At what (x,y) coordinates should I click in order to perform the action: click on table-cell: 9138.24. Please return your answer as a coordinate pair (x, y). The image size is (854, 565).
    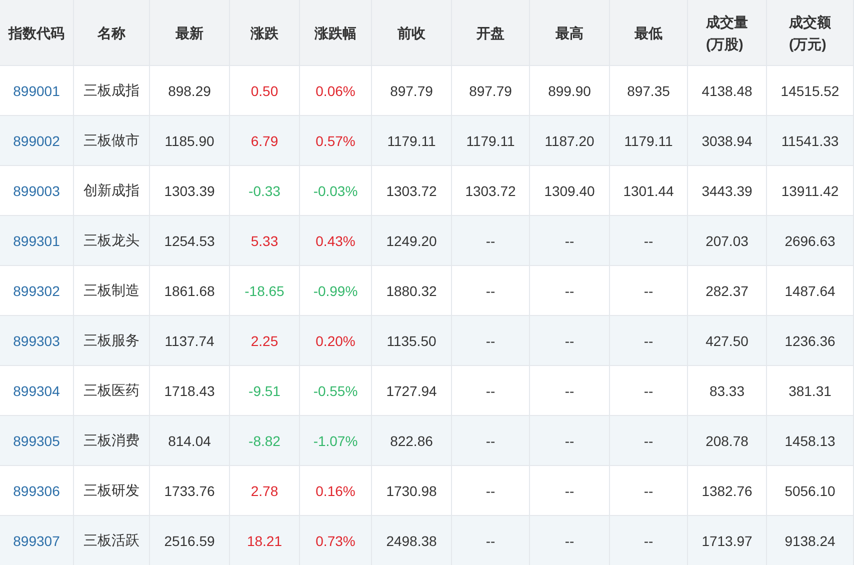
    Looking at the image, I should click on (810, 540).